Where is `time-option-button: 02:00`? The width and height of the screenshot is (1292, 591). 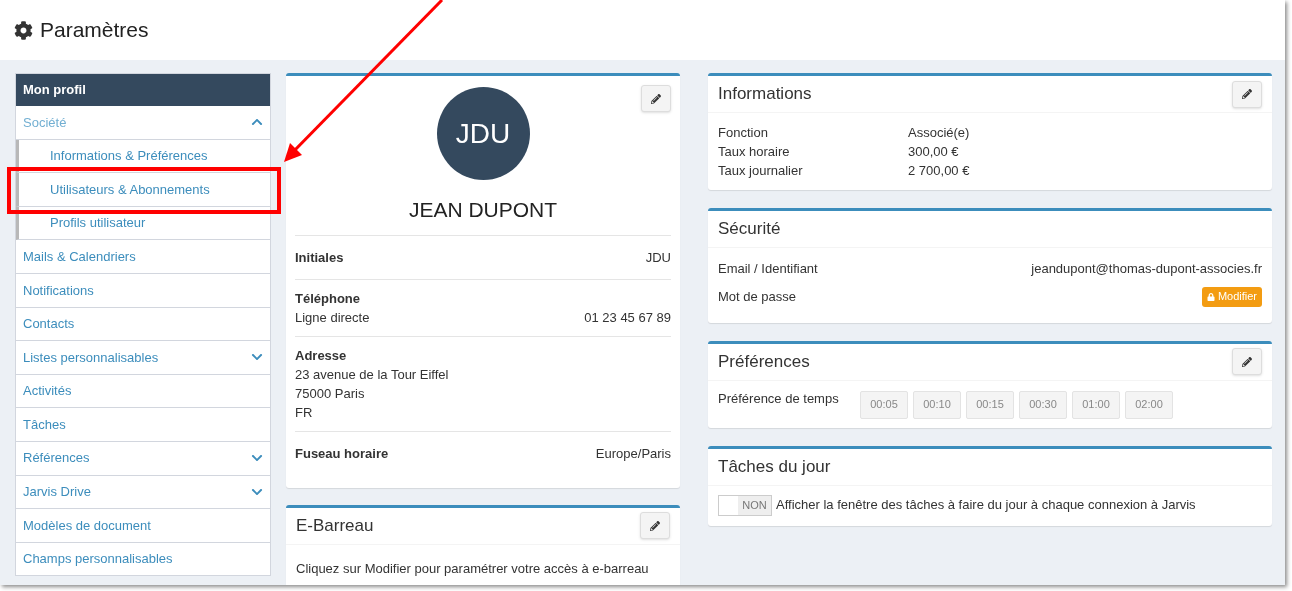
time-option-button: 02:00 is located at coordinates (1149, 404).